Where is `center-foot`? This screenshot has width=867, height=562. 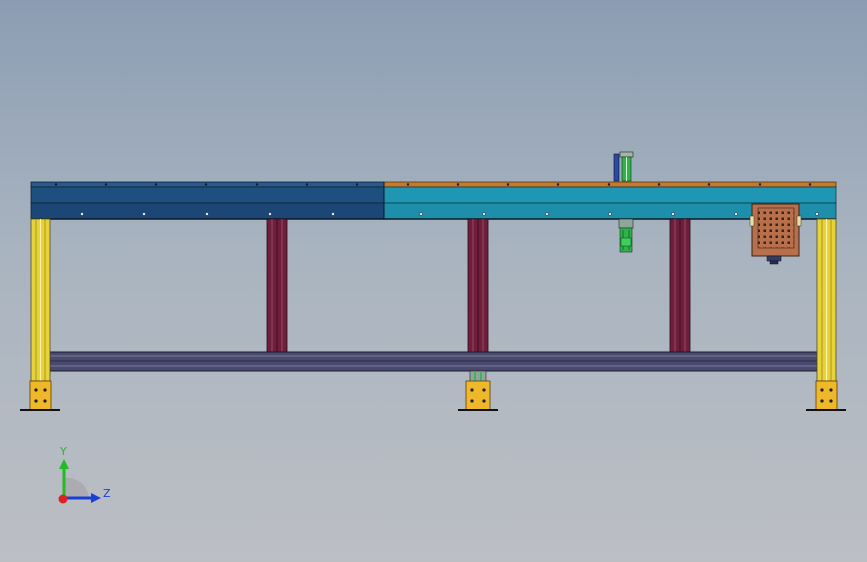
center-foot is located at coordinates (478, 390).